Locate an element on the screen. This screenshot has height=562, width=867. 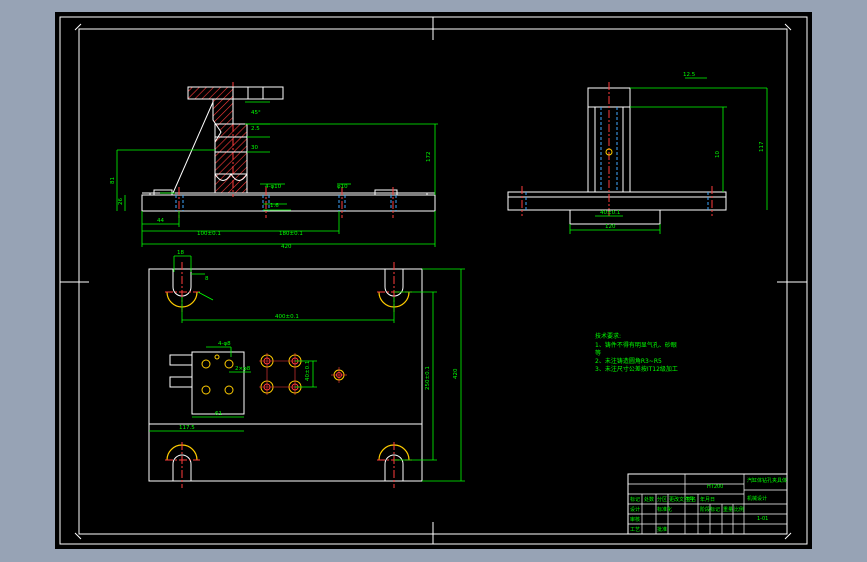
dim-front-left-height: 81 is located at coordinates (113, 180).